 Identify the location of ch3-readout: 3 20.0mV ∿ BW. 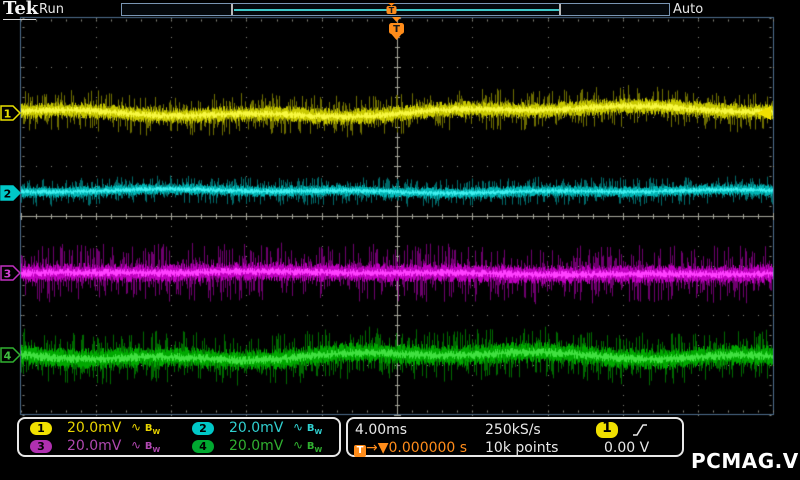
(100, 446).